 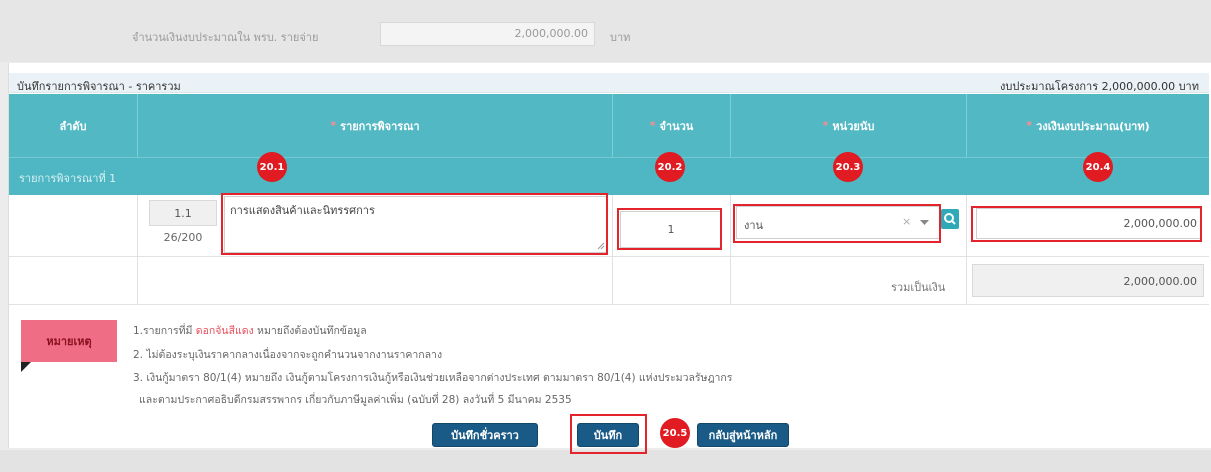 What do you see at coordinates (676, 126) in the screenshot?
I see `column-header-qty-label: จำนวน` at bounding box center [676, 126].